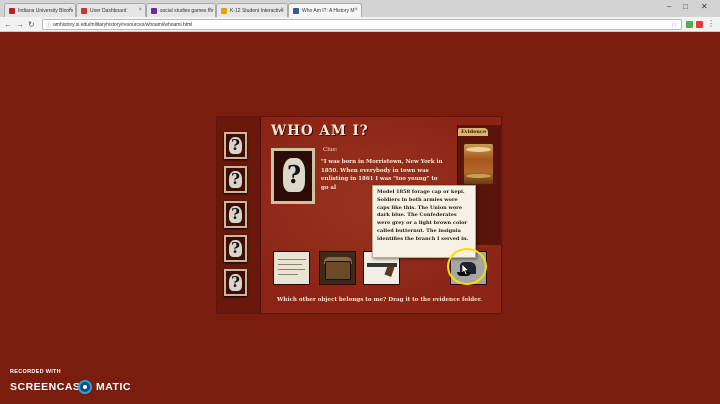  I want to click on clue-label: Clue:, so click(330, 150).